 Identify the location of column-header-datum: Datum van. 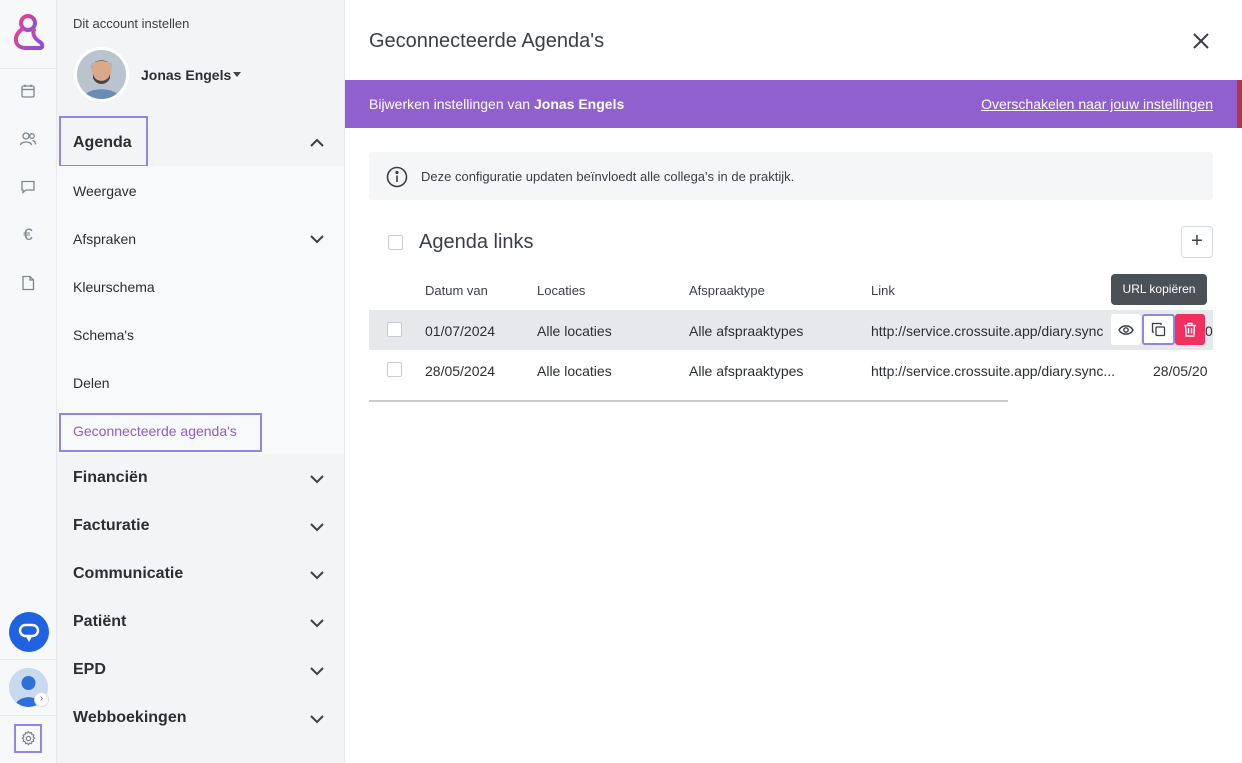
(456, 290).